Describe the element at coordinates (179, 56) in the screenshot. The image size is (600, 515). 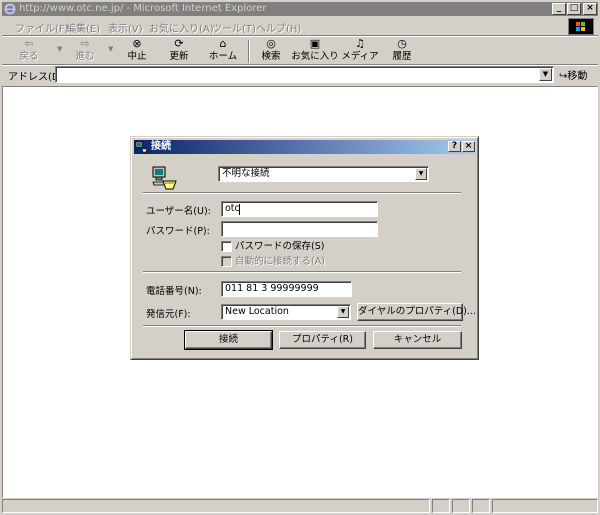
I see `refresh-label: 更新` at that location.